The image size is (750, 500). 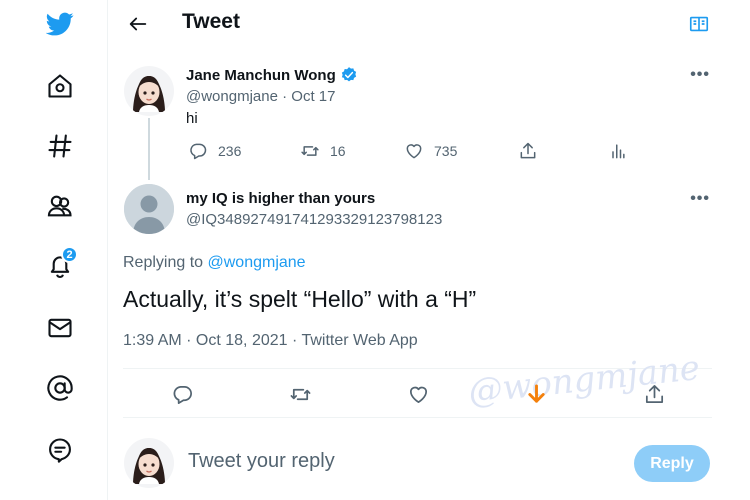 What do you see at coordinates (60, 450) in the screenshot?
I see `topics-icon` at bounding box center [60, 450].